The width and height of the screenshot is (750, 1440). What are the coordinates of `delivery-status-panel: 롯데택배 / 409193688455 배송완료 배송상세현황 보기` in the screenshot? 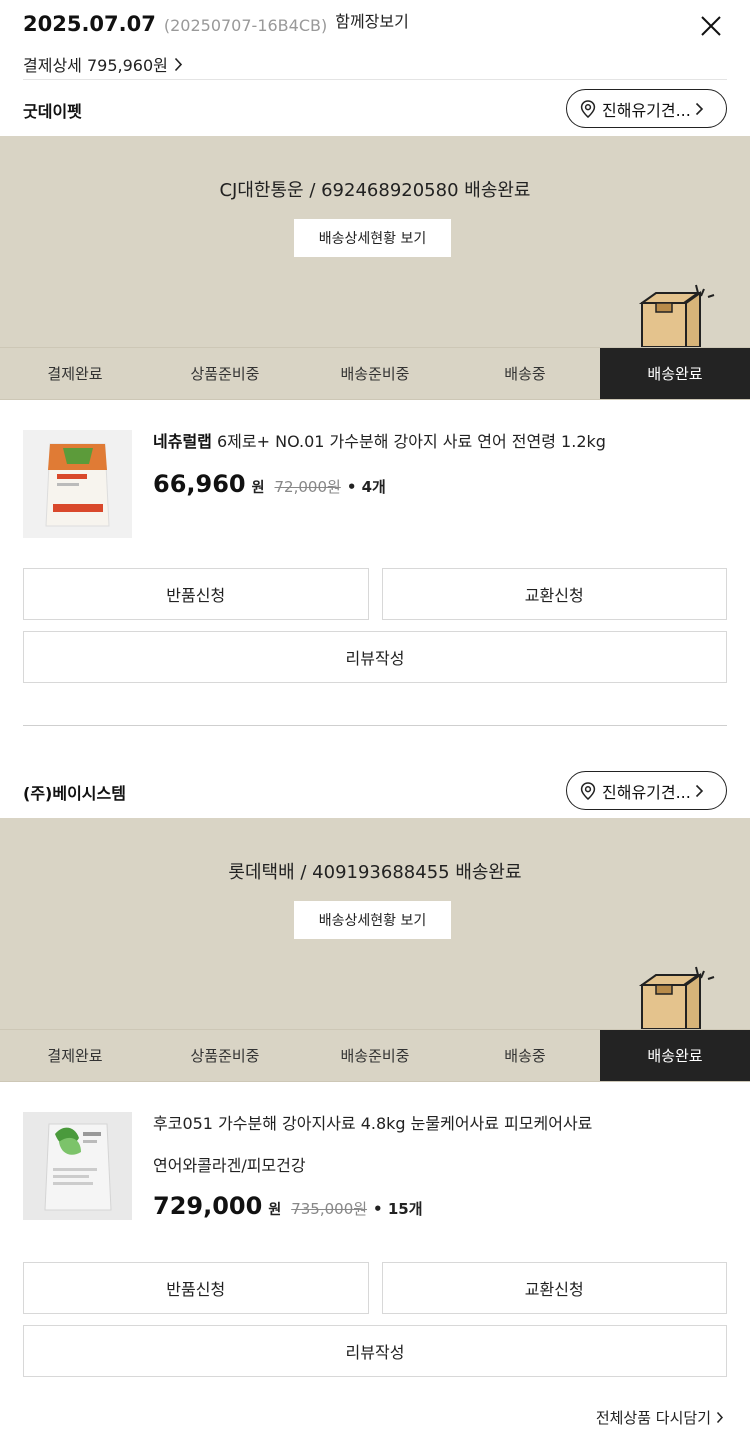 It's located at (375, 923).